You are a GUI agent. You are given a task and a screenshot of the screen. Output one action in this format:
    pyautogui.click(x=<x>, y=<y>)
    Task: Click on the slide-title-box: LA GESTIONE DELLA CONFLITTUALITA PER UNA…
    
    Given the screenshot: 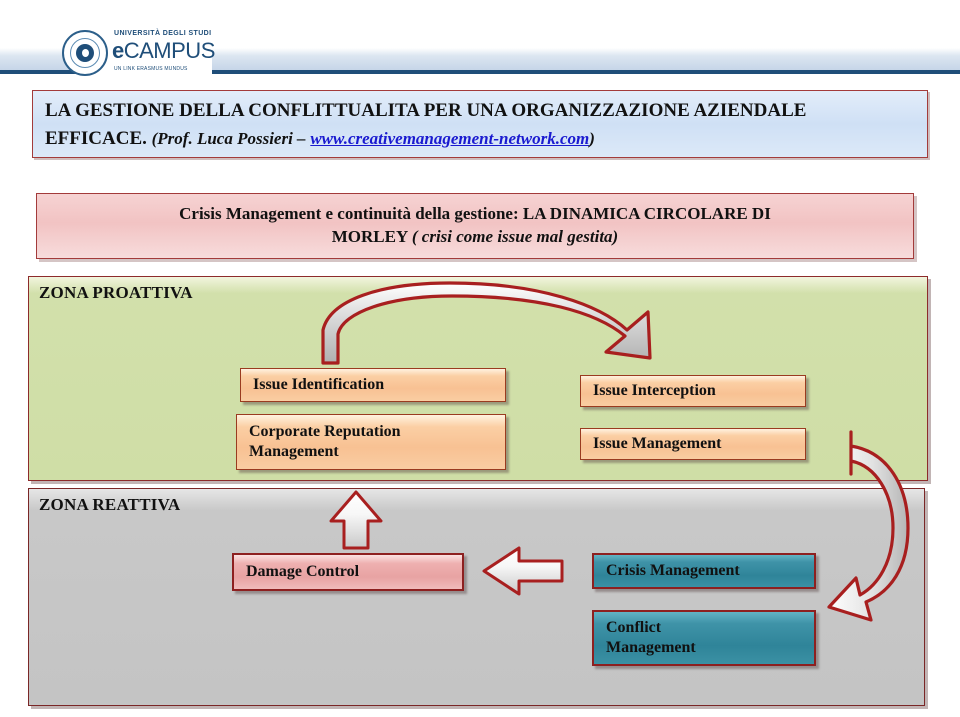 What is the action you would take?
    pyautogui.click(x=480, y=124)
    